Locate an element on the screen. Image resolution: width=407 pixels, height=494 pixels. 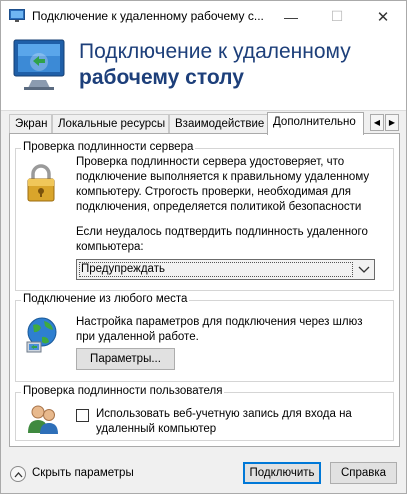
maximize-button: ☐ is located at coordinates (337, 16).